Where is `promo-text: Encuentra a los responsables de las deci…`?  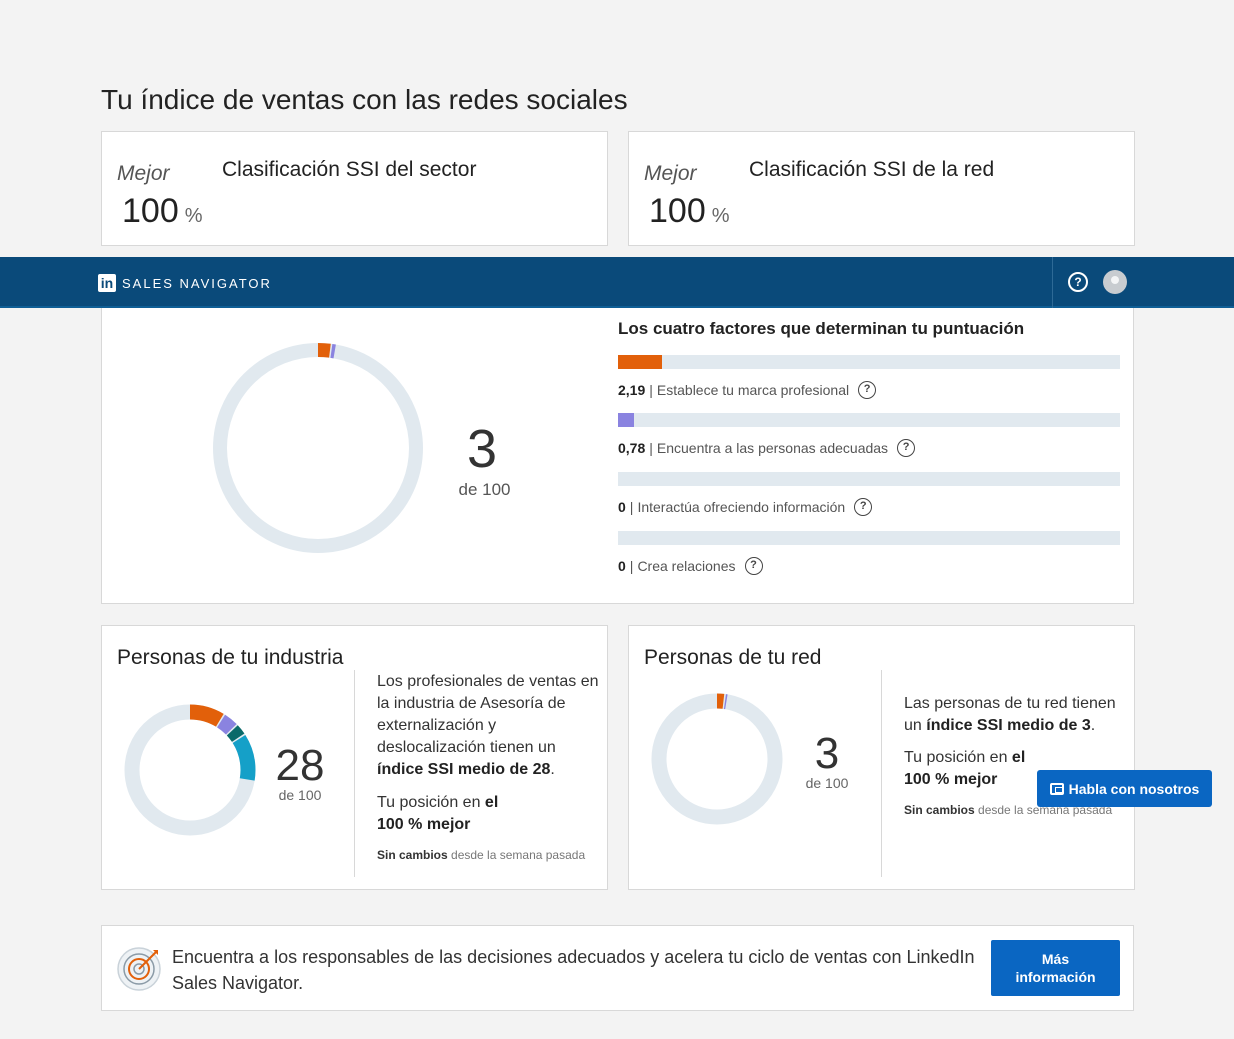 promo-text: Encuentra a los responsables de las deci… is located at coordinates (573, 970).